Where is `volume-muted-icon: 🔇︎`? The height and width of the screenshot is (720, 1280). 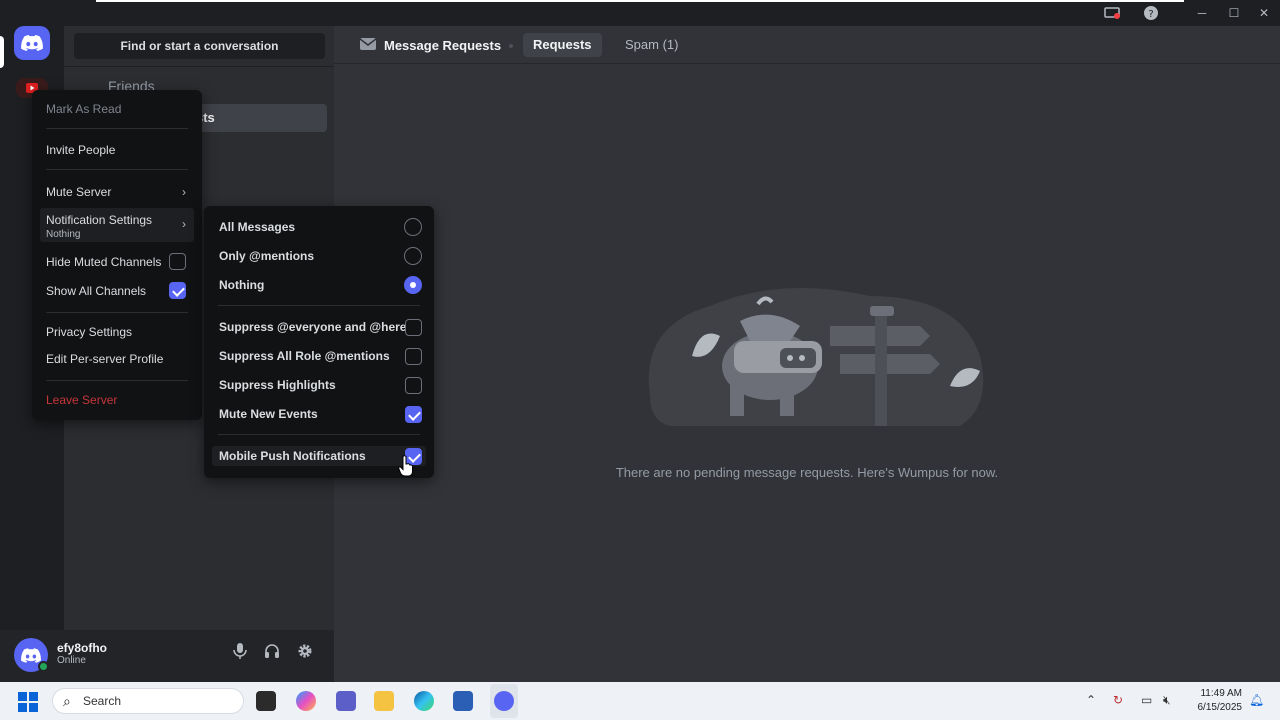 volume-muted-icon: 🔇︎ is located at coordinates (1167, 700).